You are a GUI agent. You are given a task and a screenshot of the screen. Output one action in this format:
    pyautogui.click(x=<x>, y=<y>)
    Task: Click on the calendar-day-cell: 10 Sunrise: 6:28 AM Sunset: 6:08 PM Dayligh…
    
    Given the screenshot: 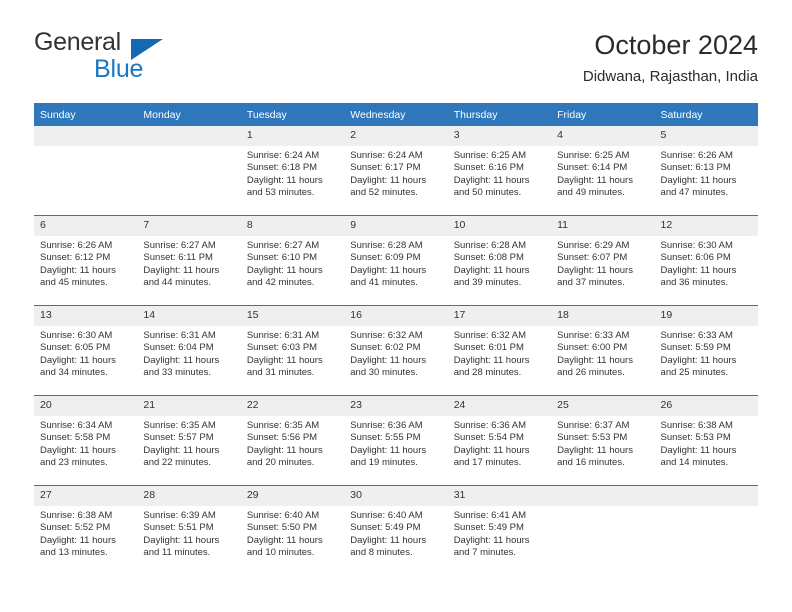 What is the action you would take?
    pyautogui.click(x=499, y=260)
    